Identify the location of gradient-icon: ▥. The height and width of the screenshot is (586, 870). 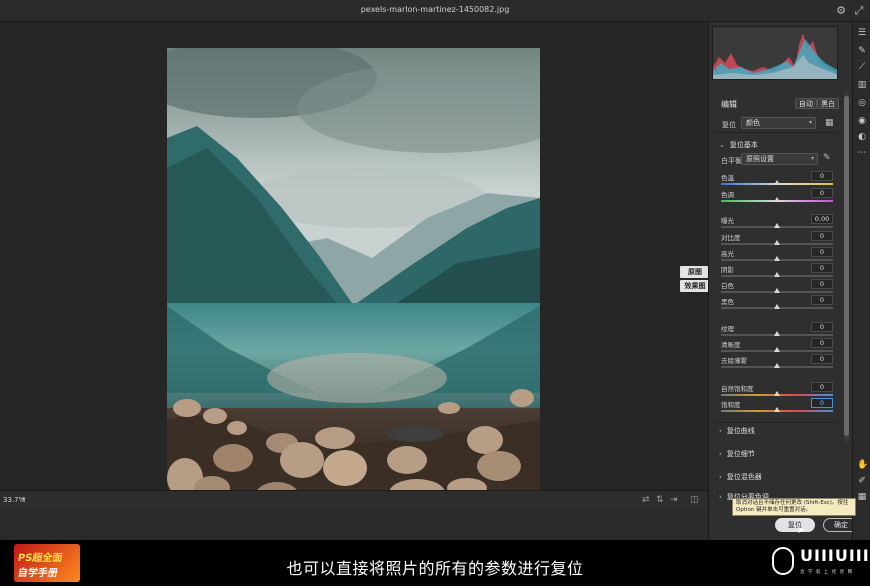
(862, 85).